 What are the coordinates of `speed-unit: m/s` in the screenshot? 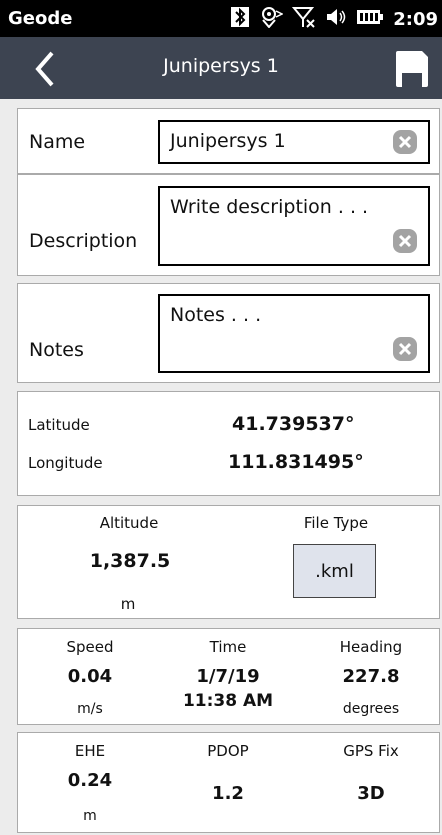 It's located at (90, 709).